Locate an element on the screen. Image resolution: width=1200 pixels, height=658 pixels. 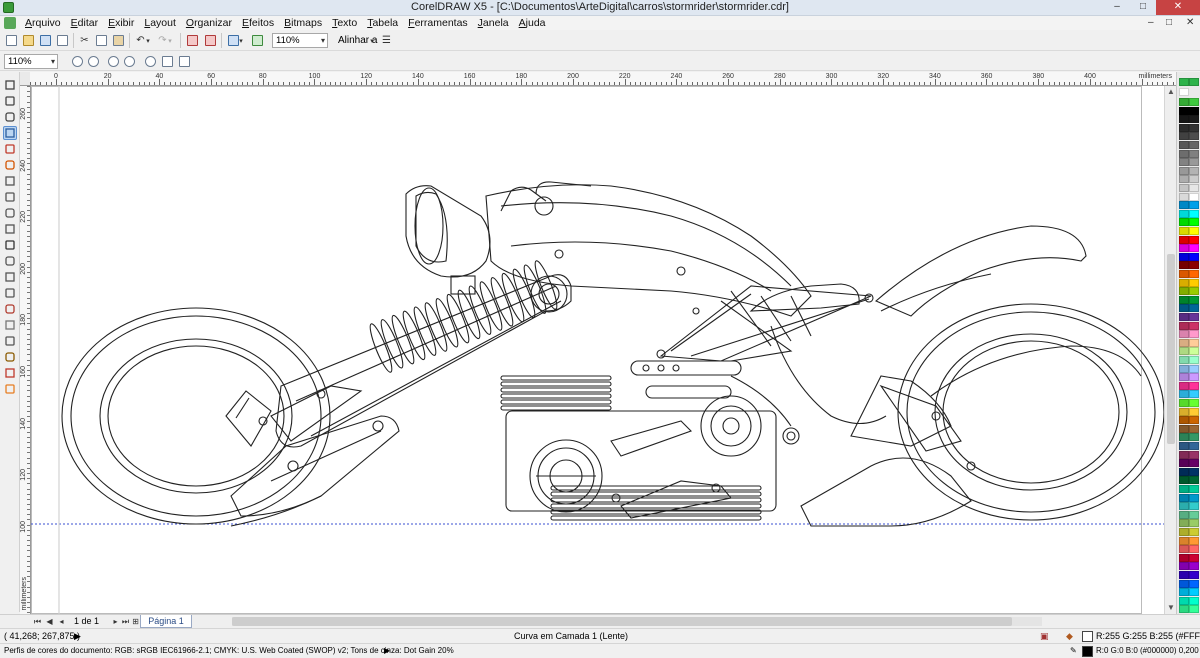
fill-tool-icon is located at coordinates (10, 373).